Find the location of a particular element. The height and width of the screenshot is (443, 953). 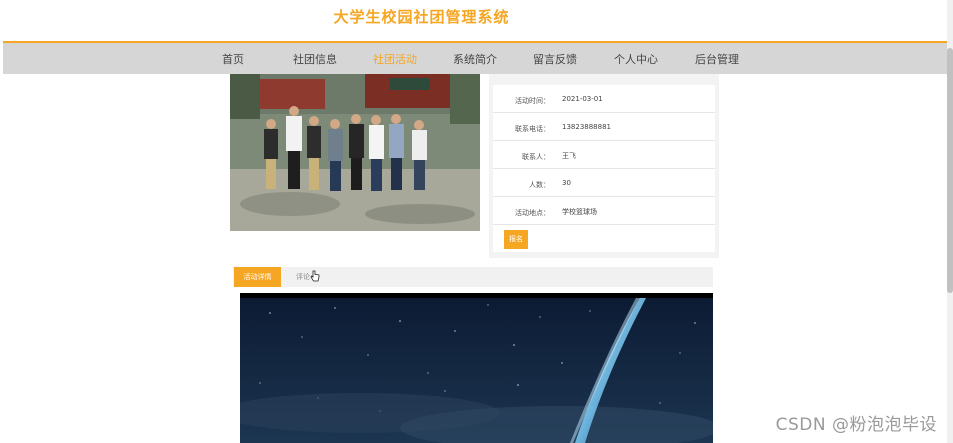

nav-personal-center: 个人中心 is located at coordinates (636, 59).